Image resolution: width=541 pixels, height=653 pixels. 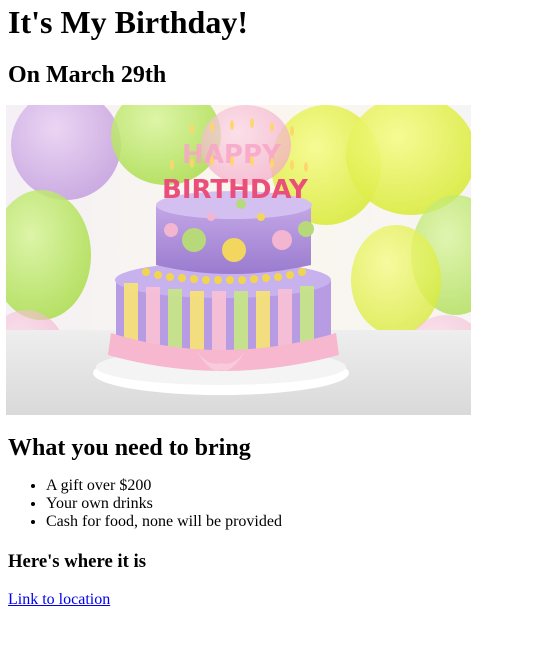 I want to click on location-heading: Here's where it is, so click(x=77, y=561).